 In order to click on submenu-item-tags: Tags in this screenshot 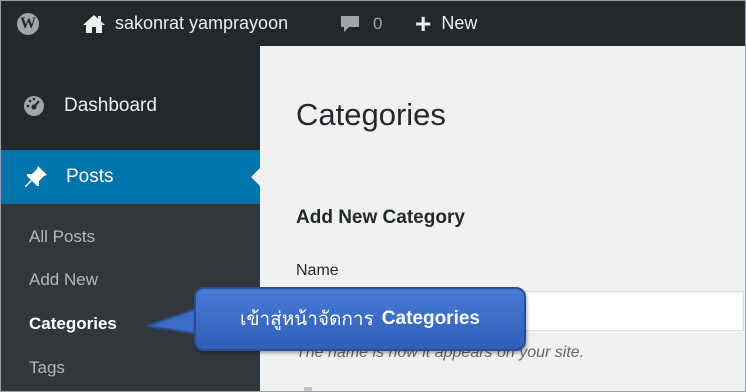, I will do `click(47, 368)`.